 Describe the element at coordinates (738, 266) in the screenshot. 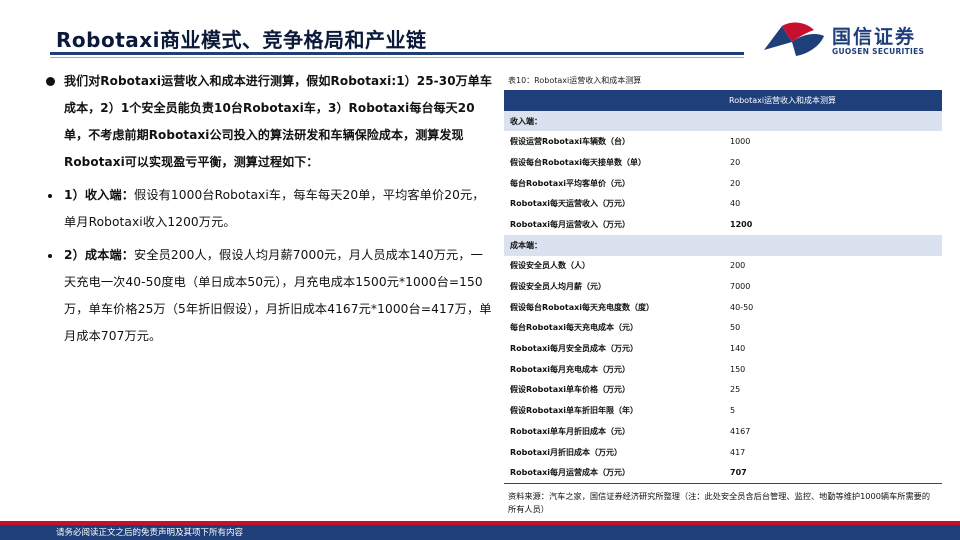

I see `row-value: 200` at that location.